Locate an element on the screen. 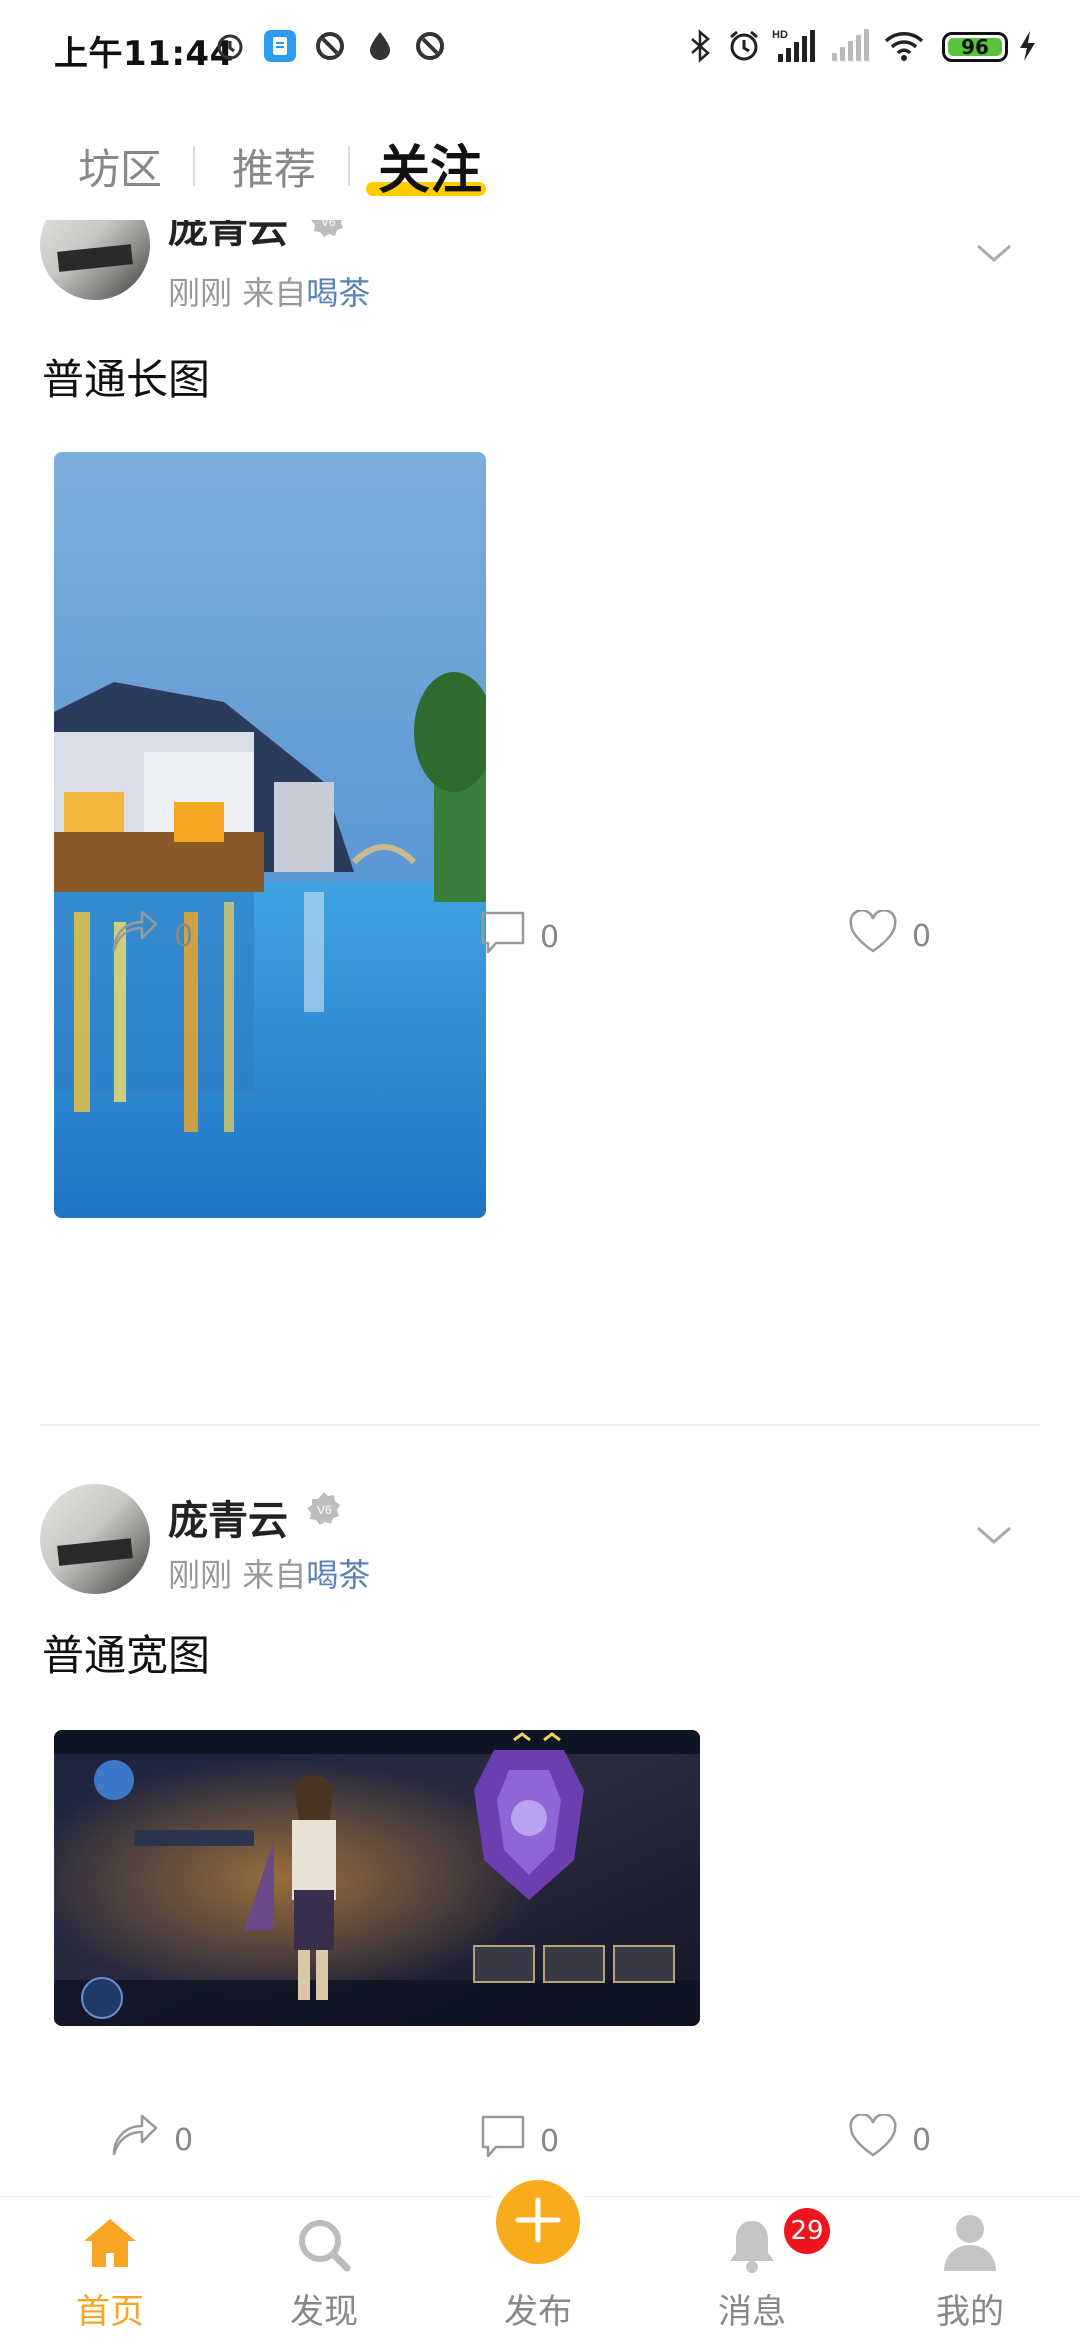 Image resolution: width=1080 pixels, height=2341 pixels. nav-label: 发布 is located at coordinates (538, 2312).